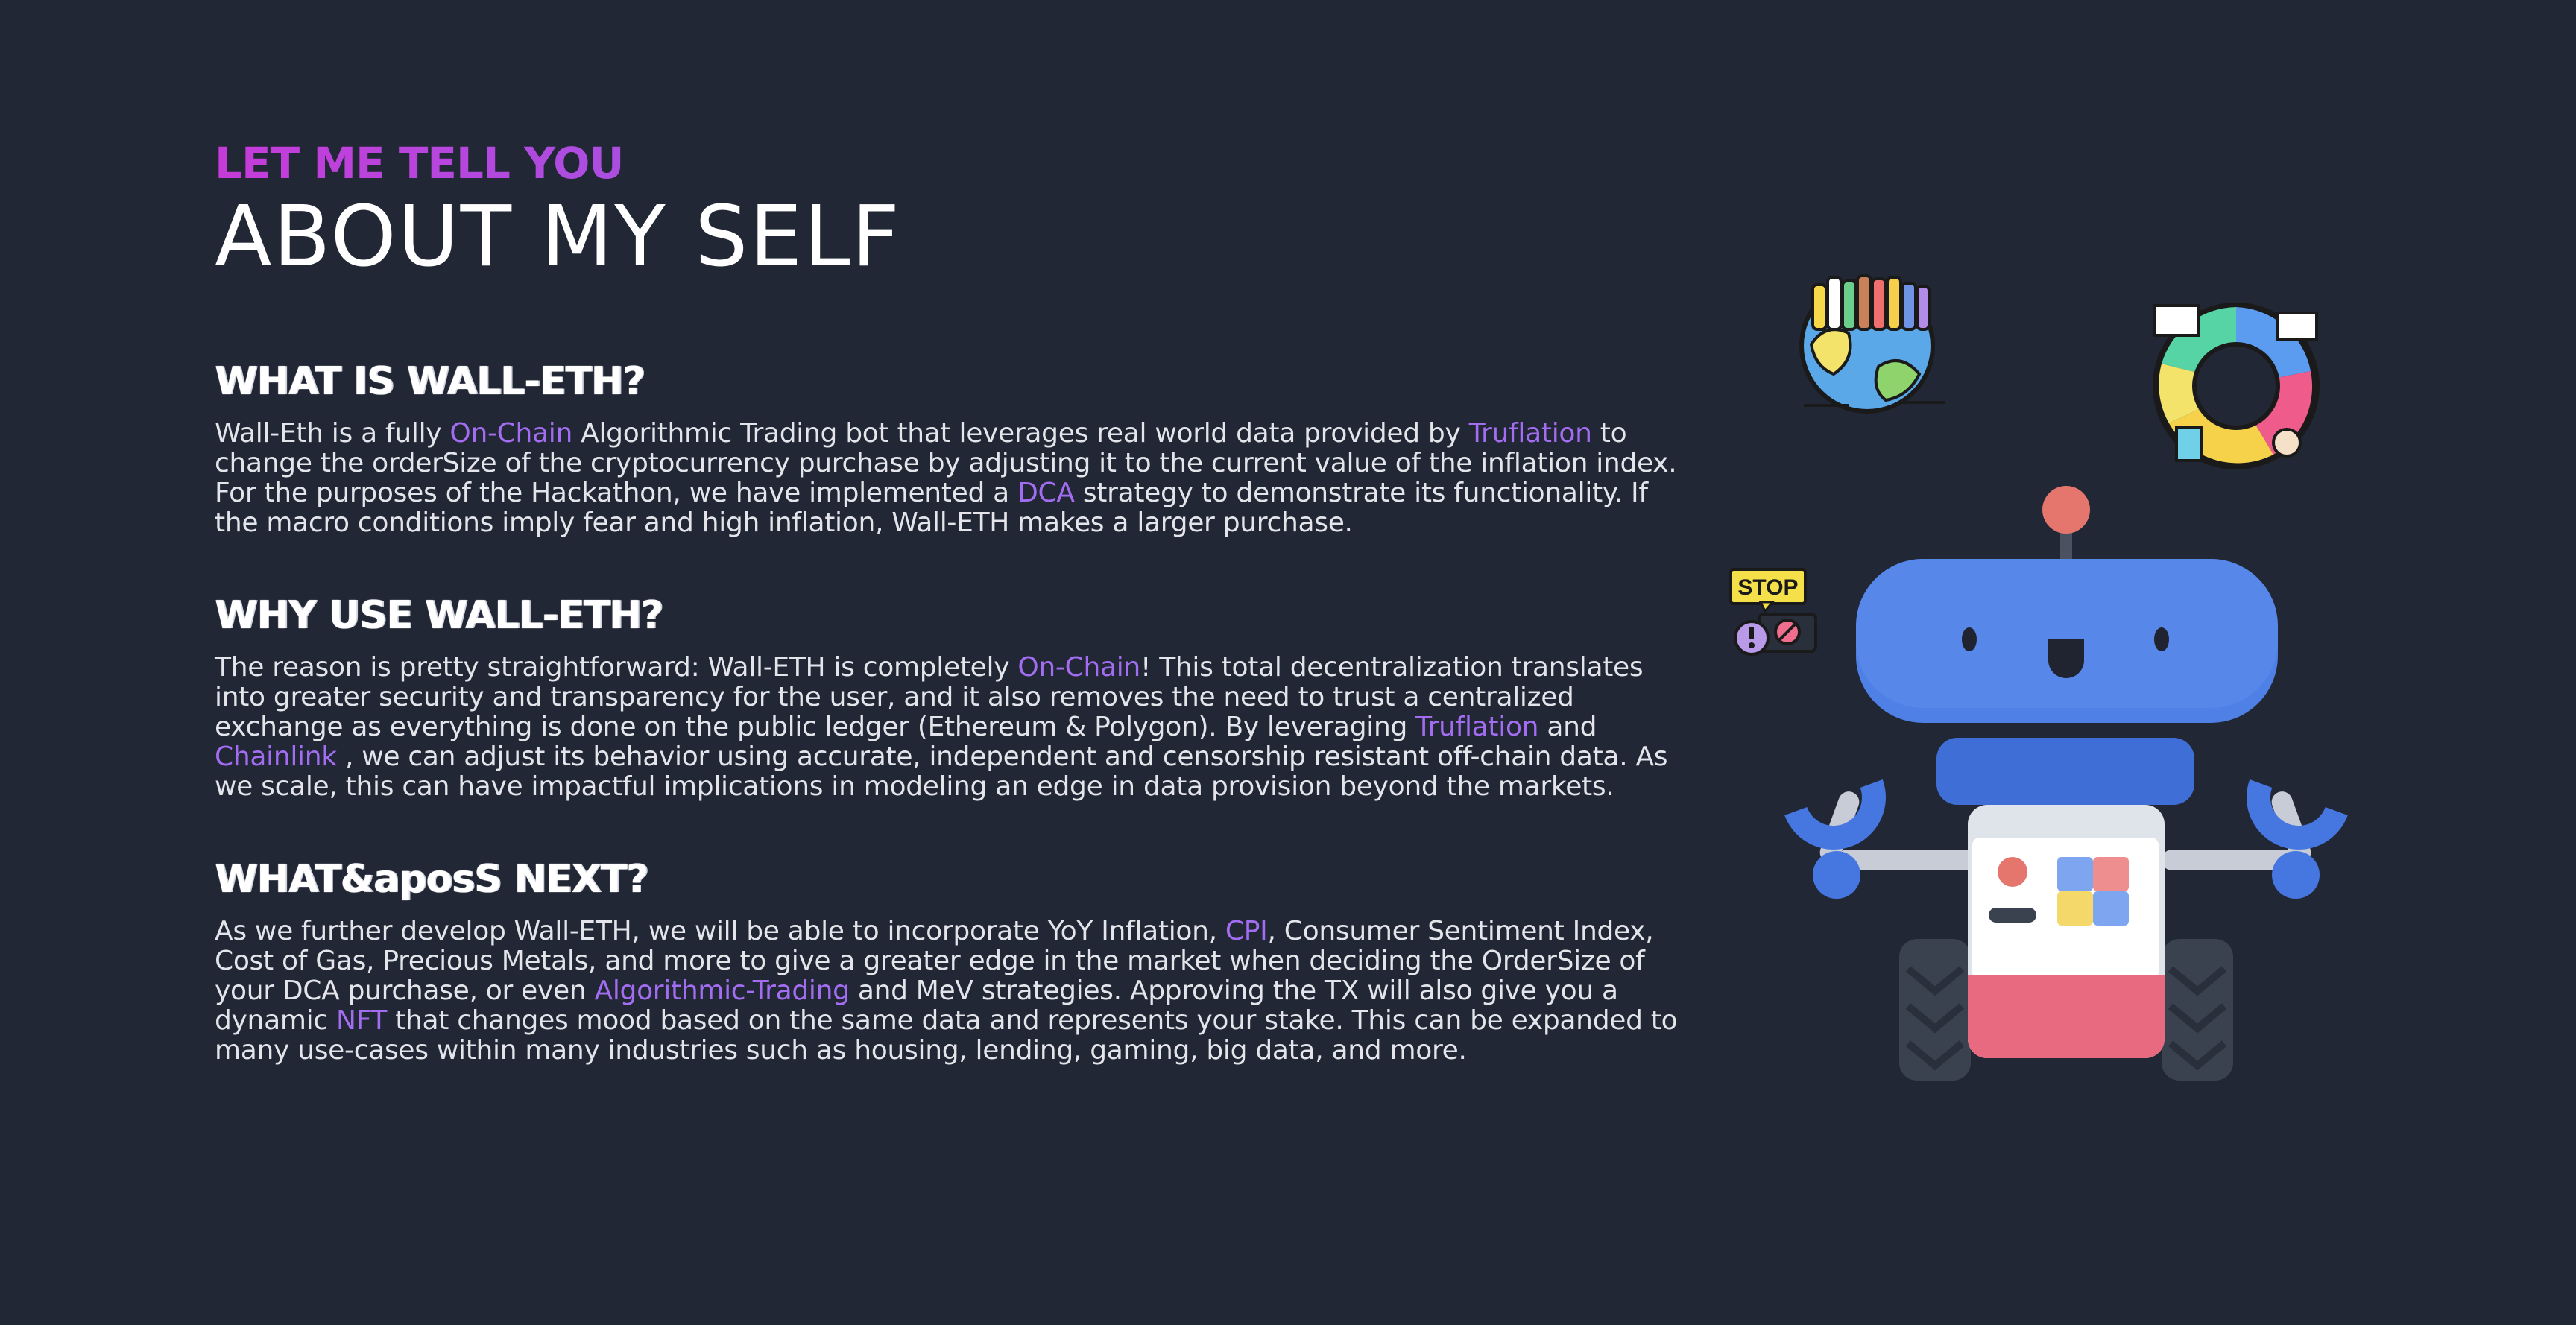 The image size is (2576, 1325). Describe the element at coordinates (430, 381) in the screenshot. I see `section-heading: WHAT IS WALL-ETH?` at that location.